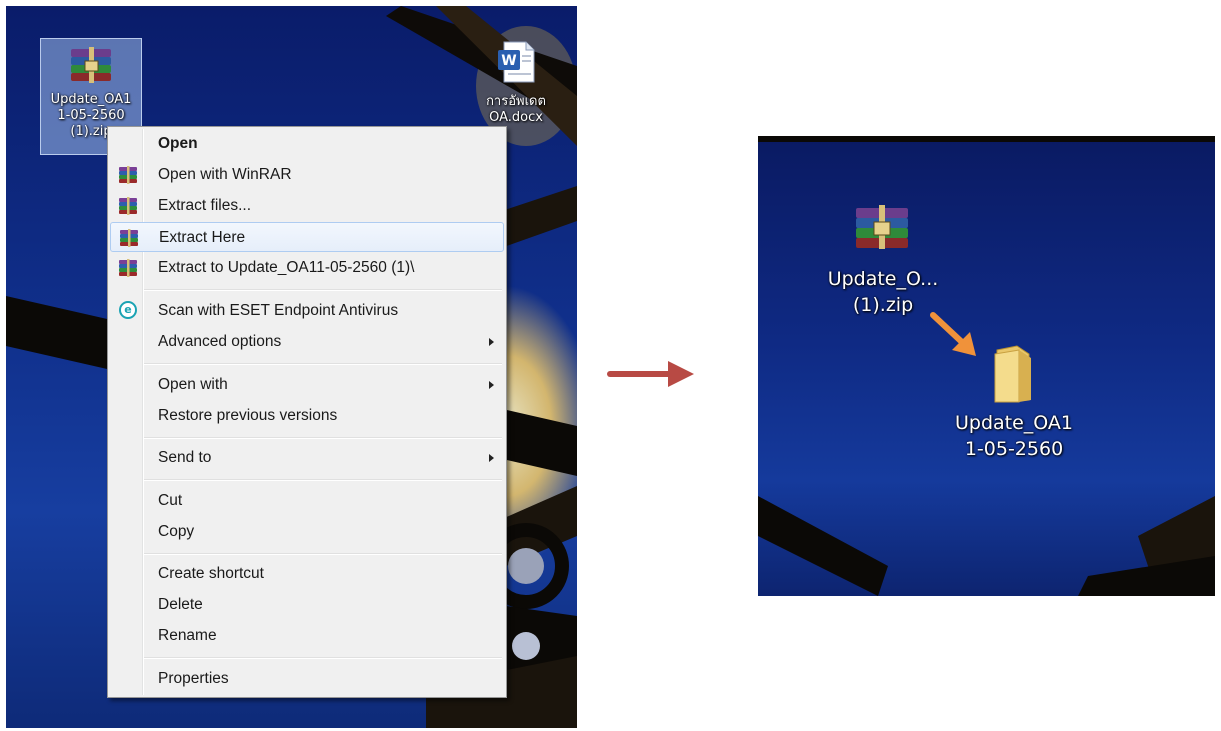 This screenshot has height=731, width=1221. Describe the element at coordinates (185, 457) in the screenshot. I see `menu-item-label: Send to` at that location.